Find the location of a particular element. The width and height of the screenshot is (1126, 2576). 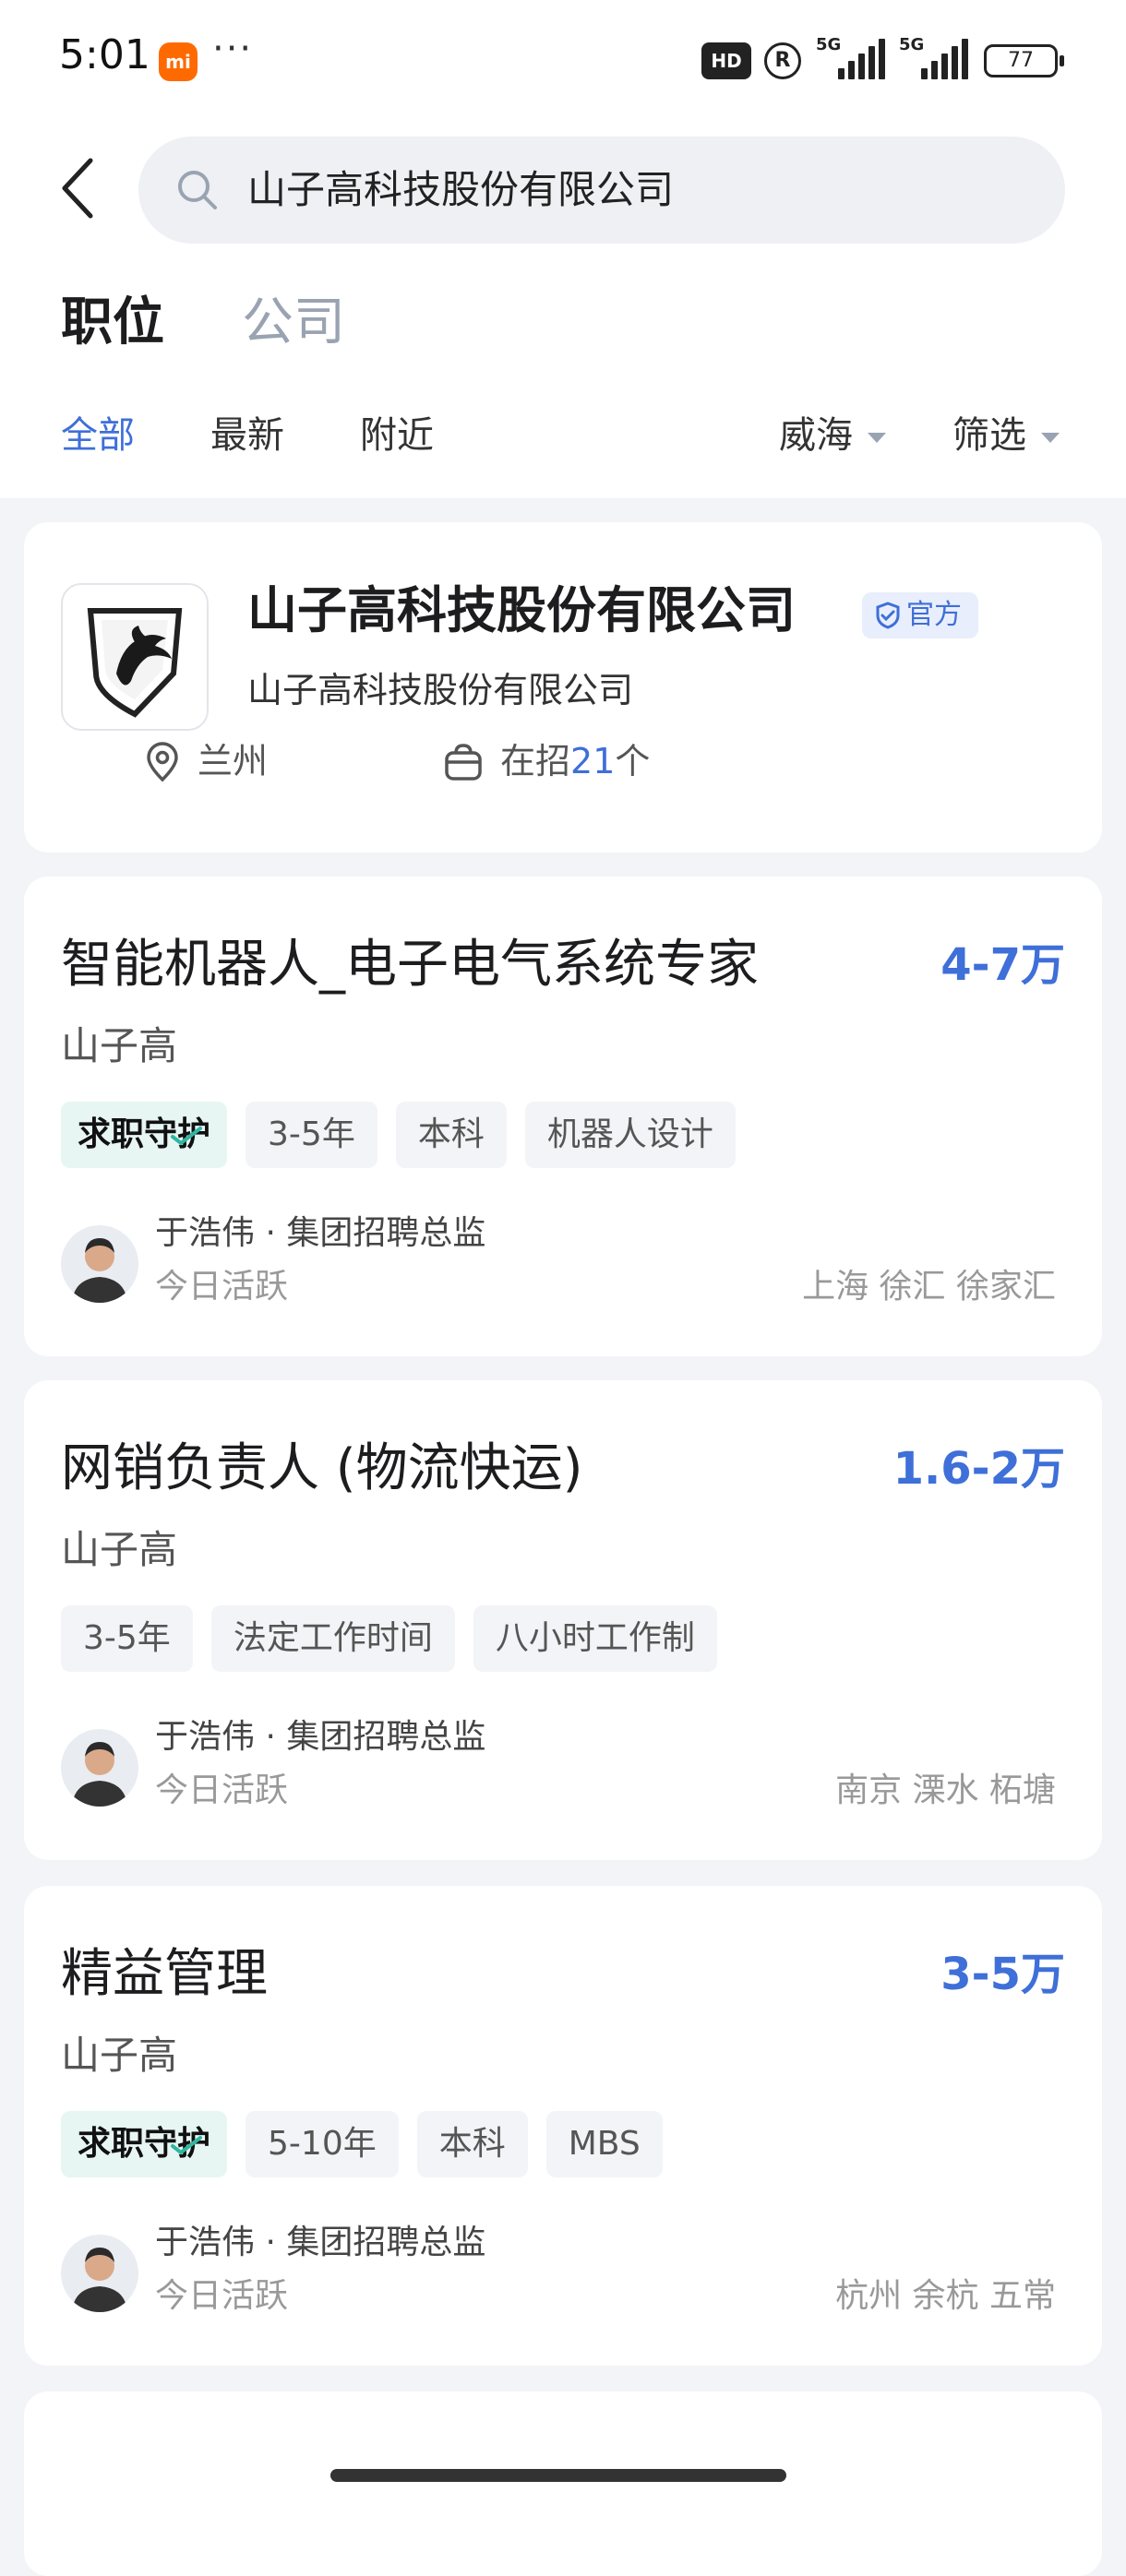

hiring-prefix: 在招 is located at coordinates (536, 761).